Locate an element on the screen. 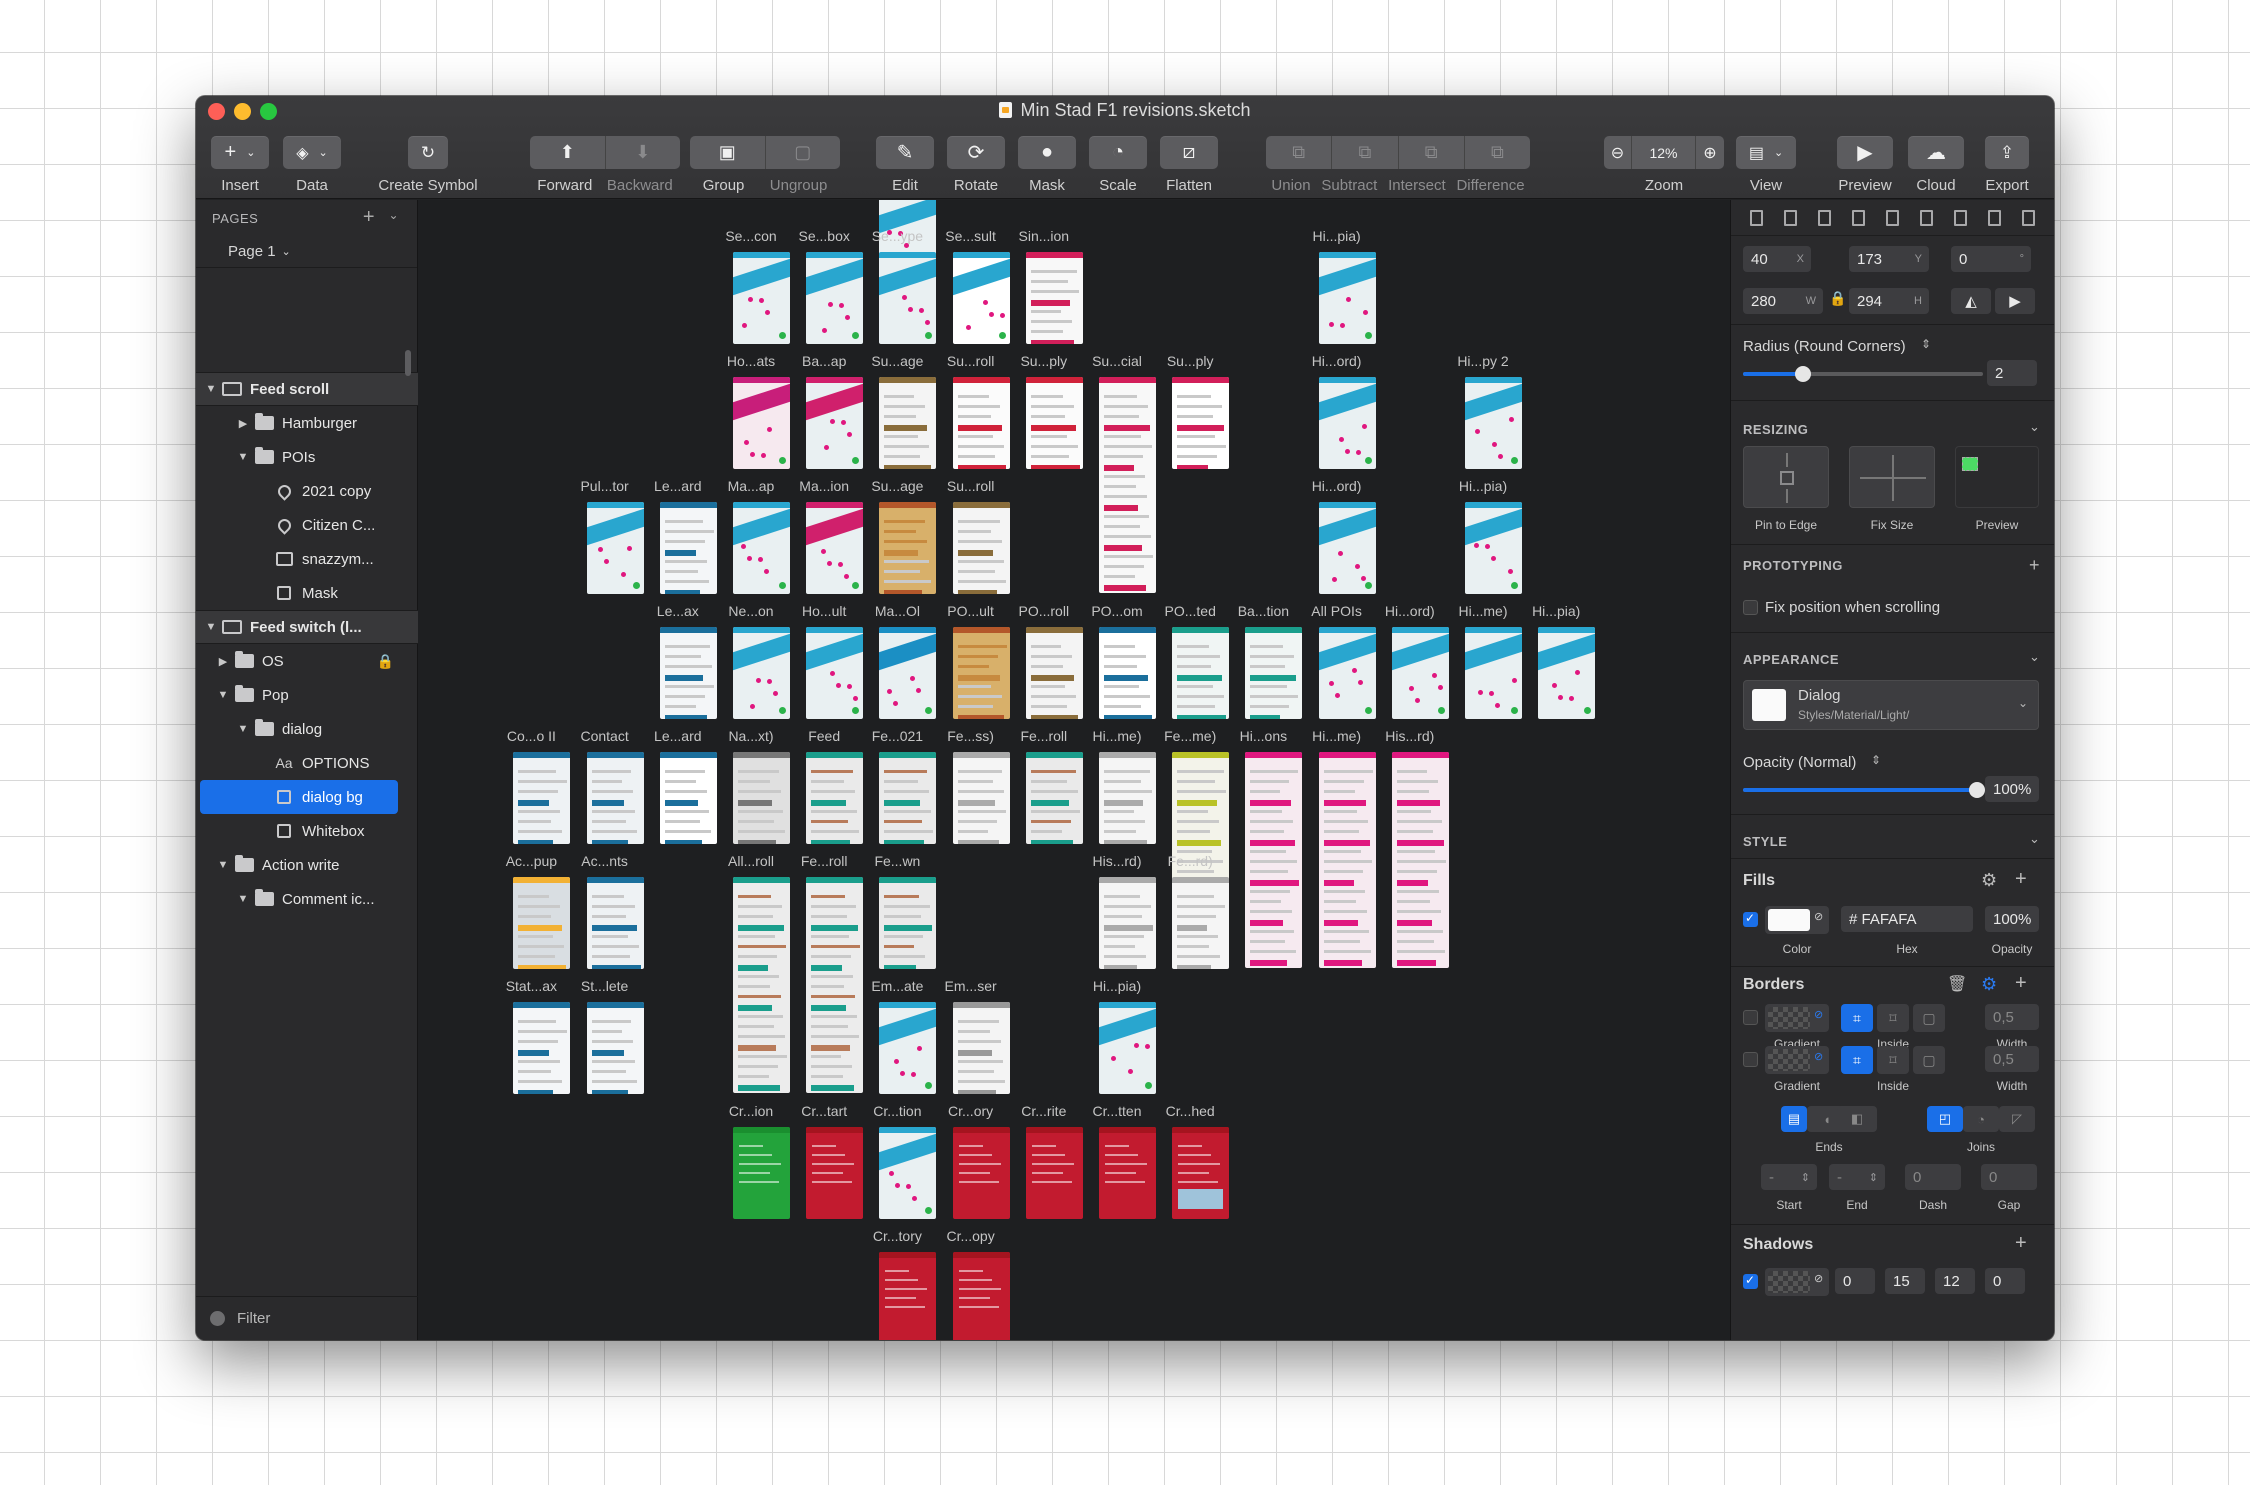  artboard-title: Cr...ion is located at coordinates (751, 1111).